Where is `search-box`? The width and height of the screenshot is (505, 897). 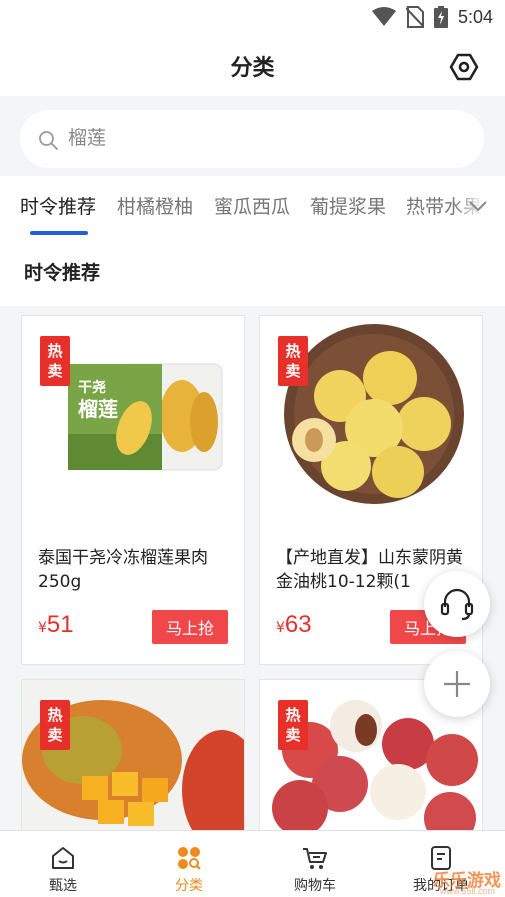
search-box is located at coordinates (252, 139).